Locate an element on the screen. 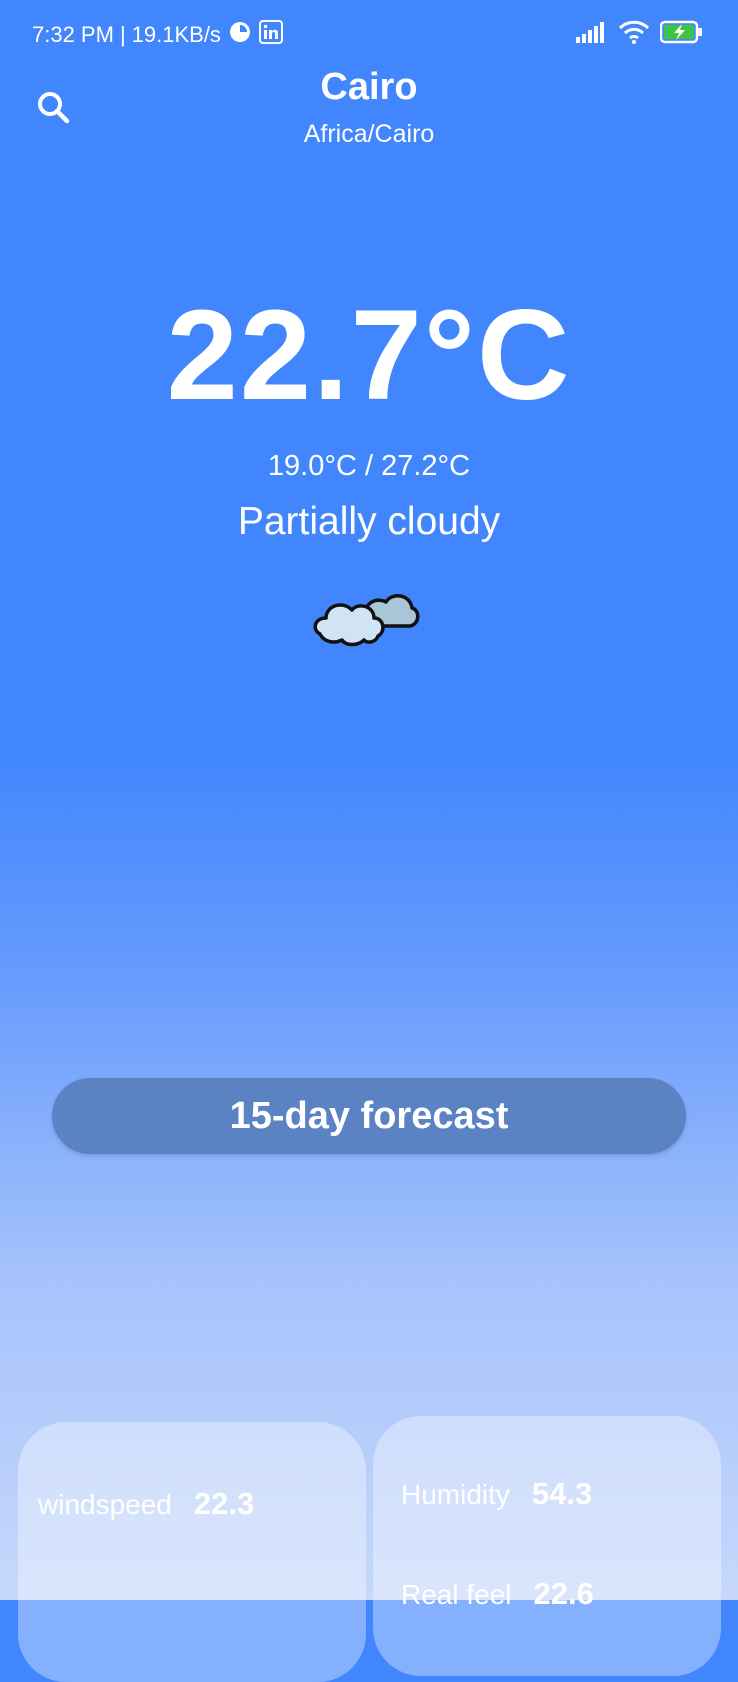 This screenshot has width=738, height=1682. windspeed-value: 22.3 is located at coordinates (224, 1503).